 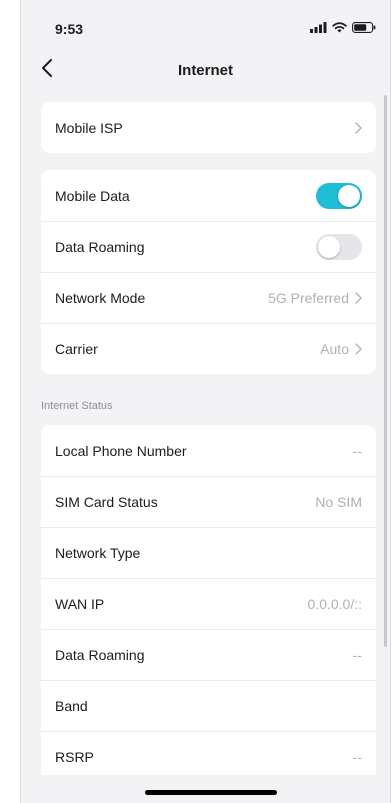 What do you see at coordinates (308, 298) in the screenshot?
I see `network-mode-value: 5G Preferred` at bounding box center [308, 298].